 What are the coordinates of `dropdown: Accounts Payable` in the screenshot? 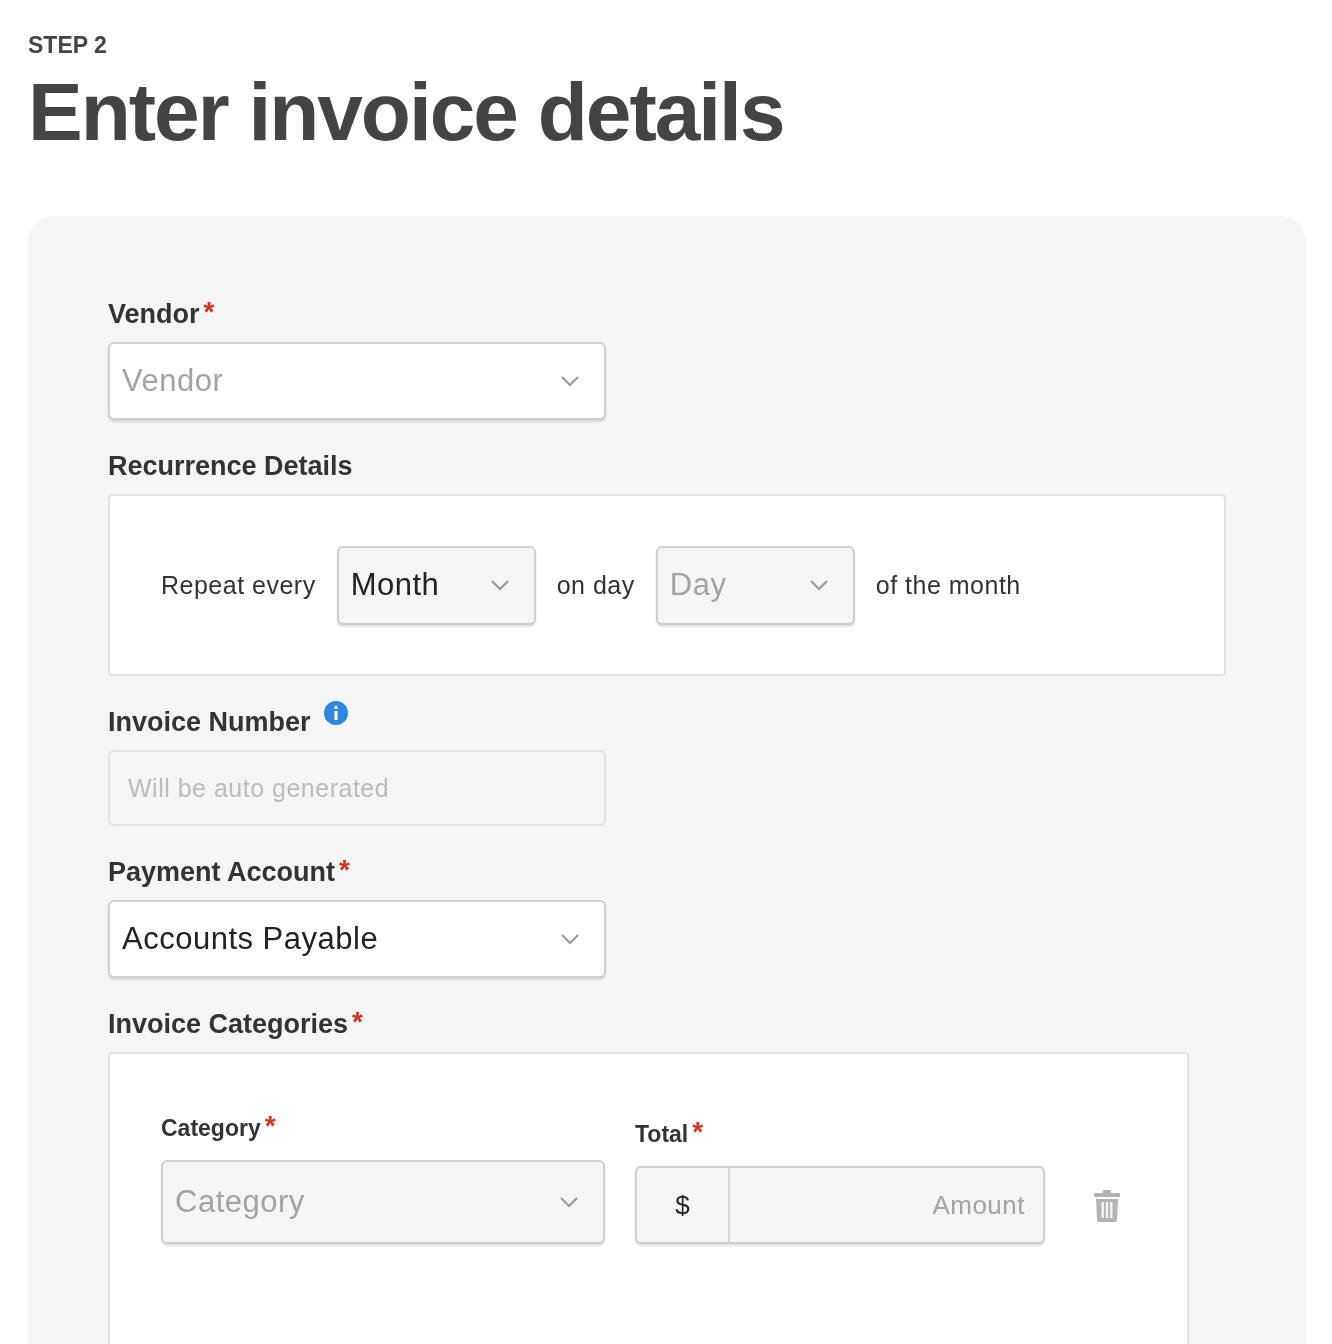 It's located at (357, 939).